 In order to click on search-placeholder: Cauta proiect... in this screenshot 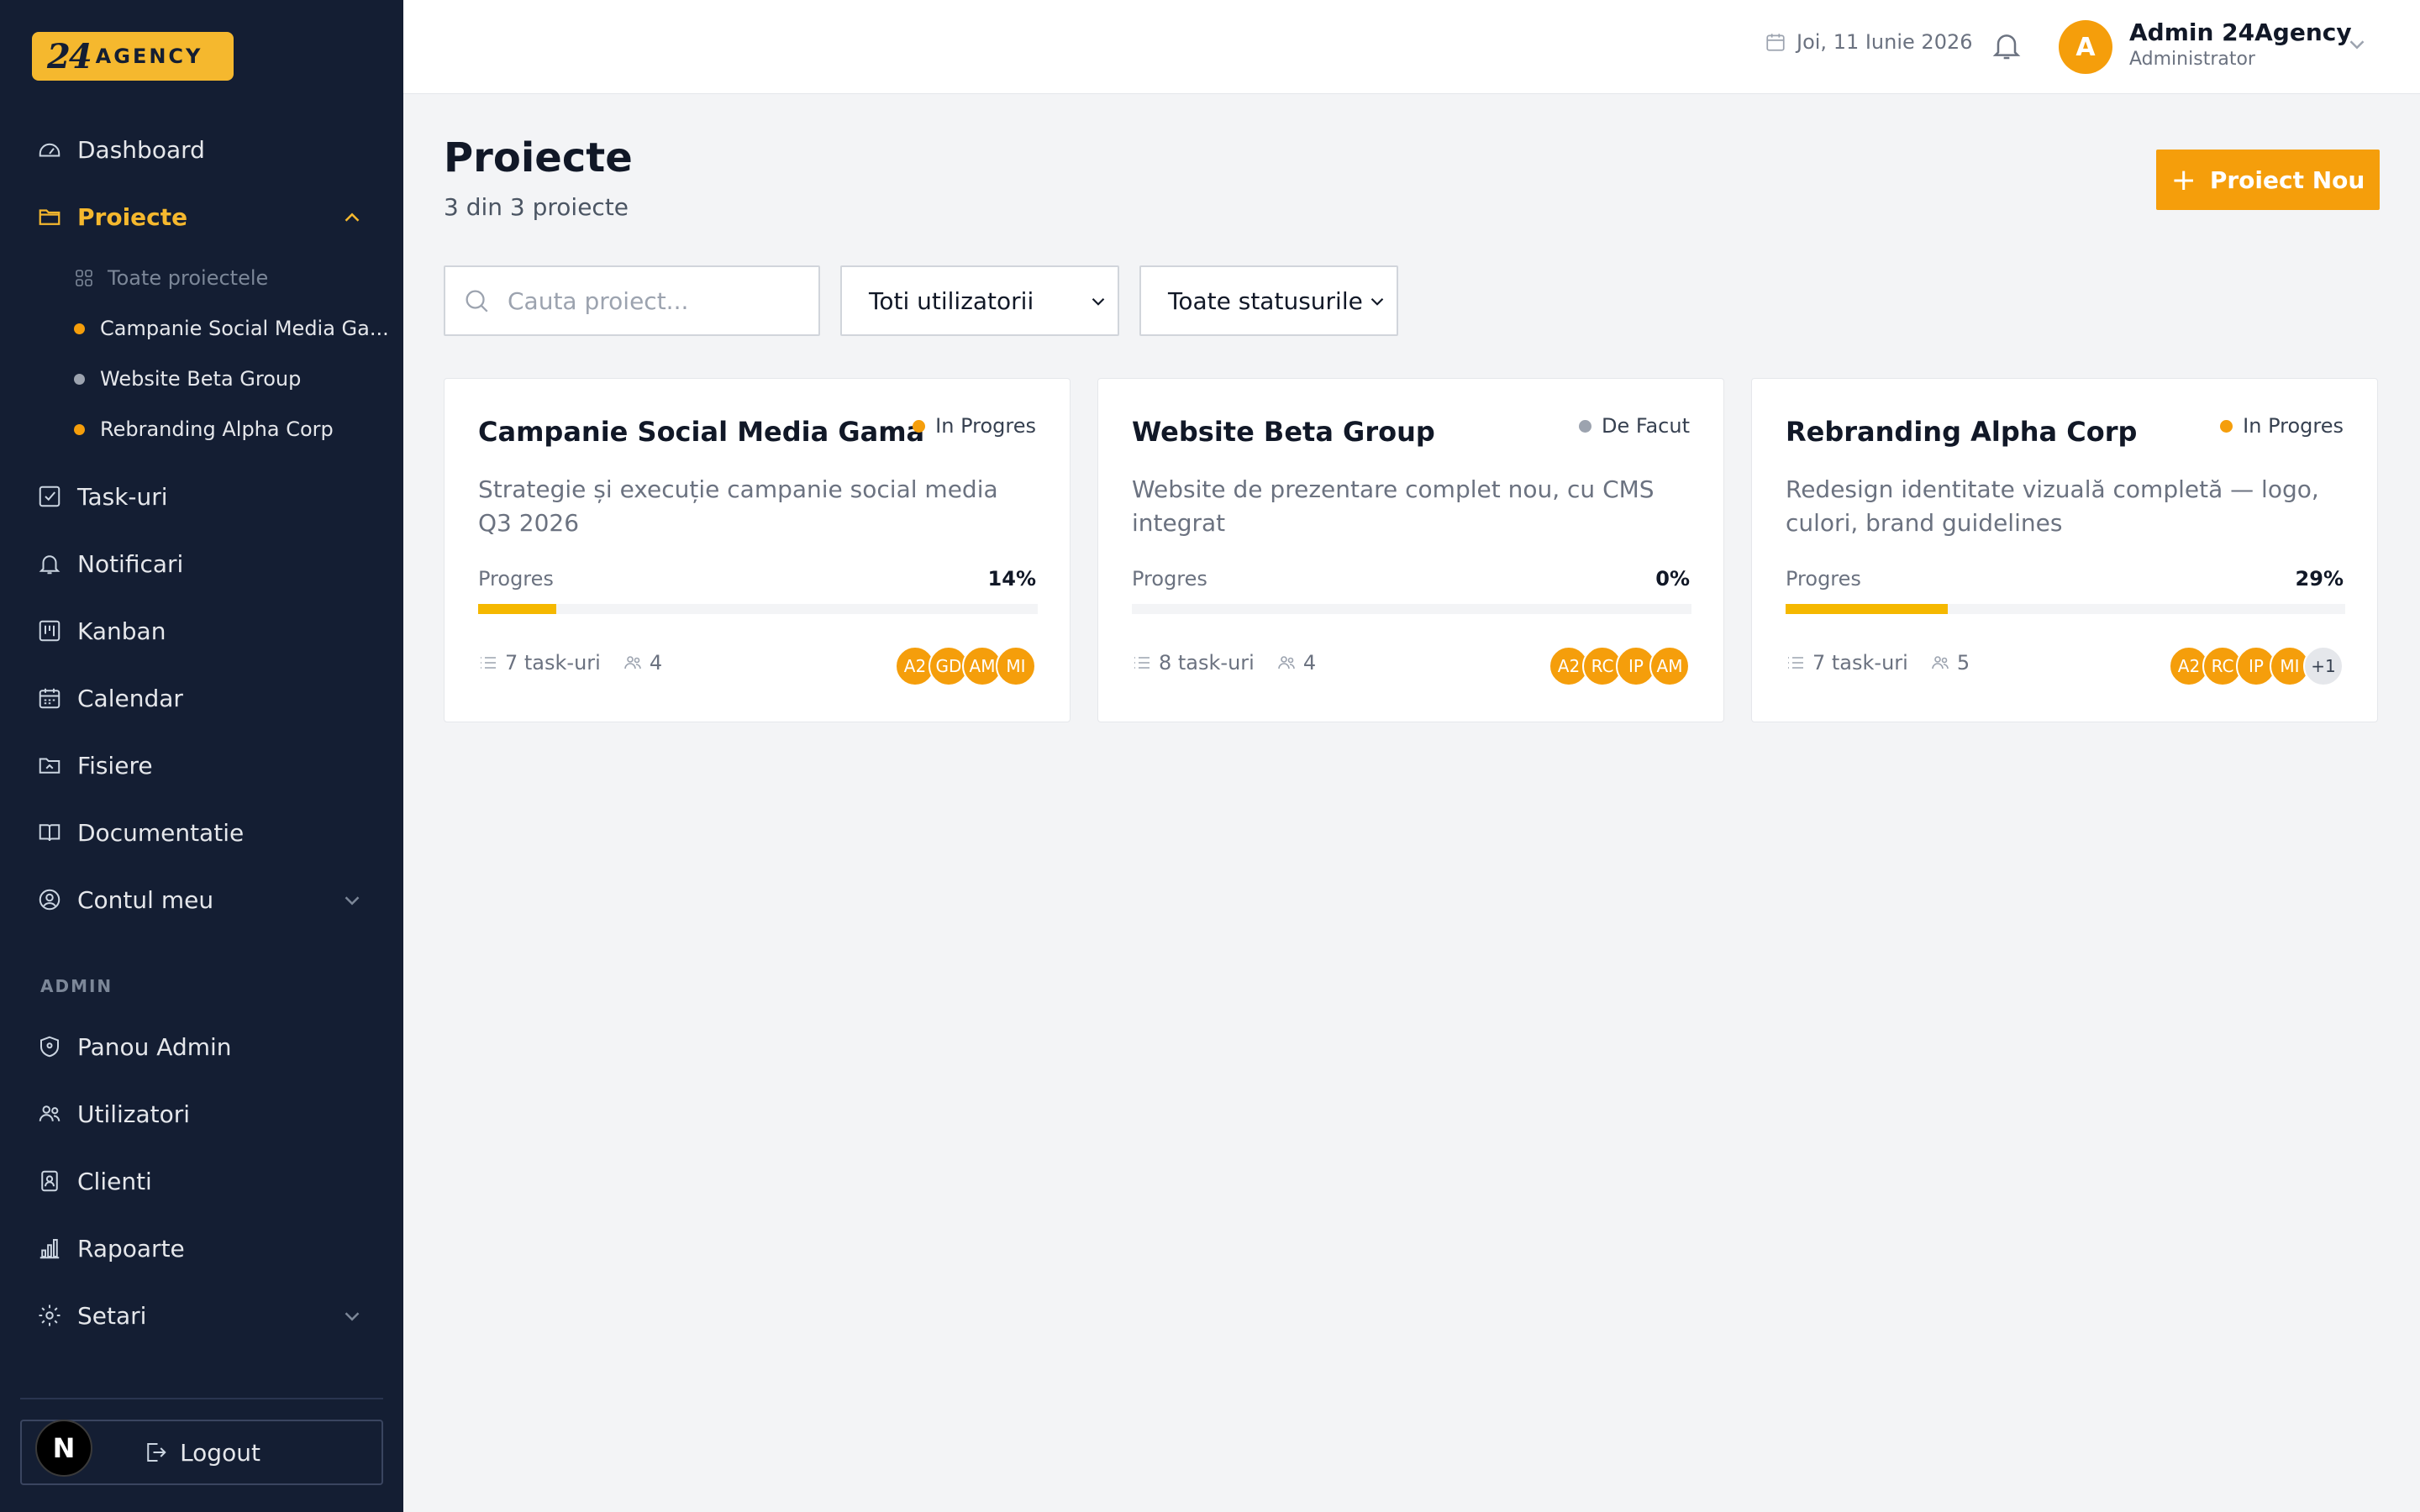, I will do `click(598, 300)`.